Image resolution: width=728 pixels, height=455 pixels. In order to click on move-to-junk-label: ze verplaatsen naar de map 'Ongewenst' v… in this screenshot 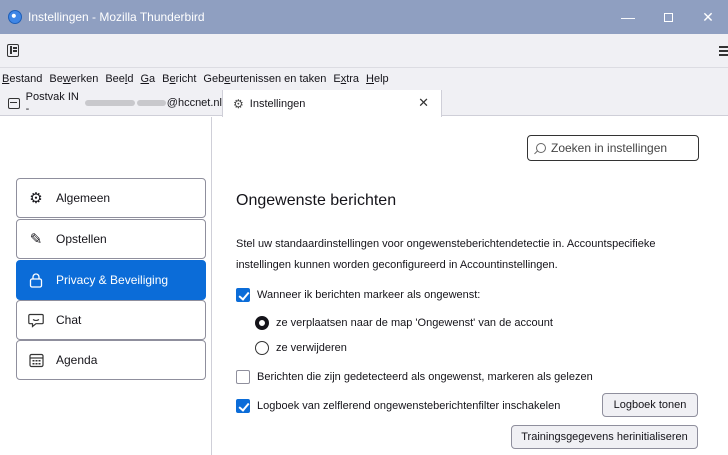, I will do `click(414, 323)`.